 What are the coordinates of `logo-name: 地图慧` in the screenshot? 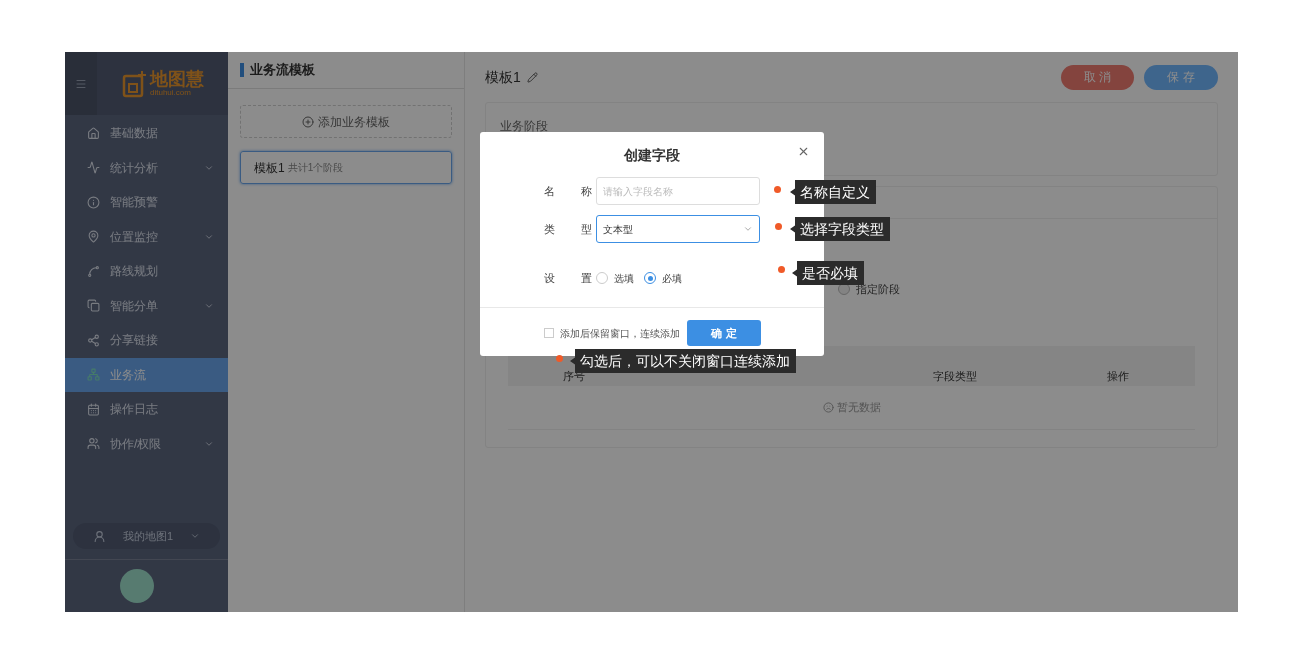 It's located at (177, 79).